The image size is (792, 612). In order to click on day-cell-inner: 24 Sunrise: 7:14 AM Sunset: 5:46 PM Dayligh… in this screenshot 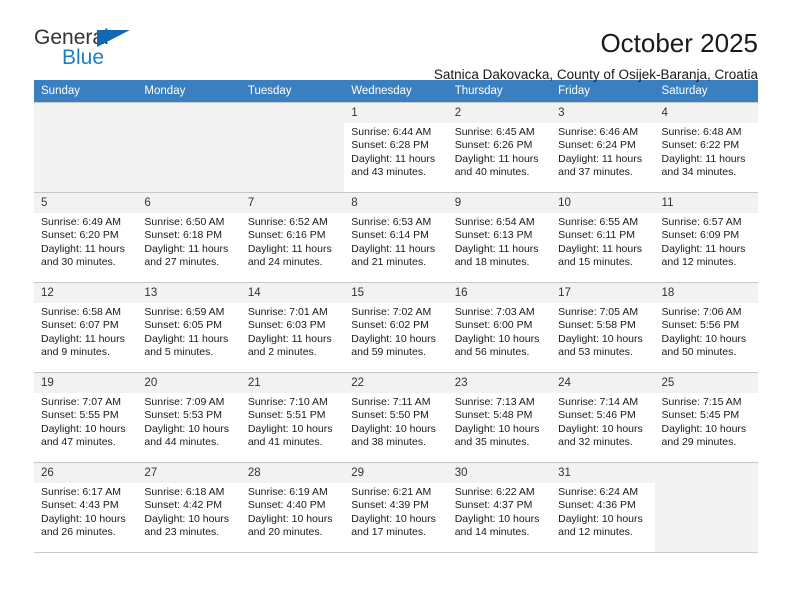, I will do `click(603, 417)`.